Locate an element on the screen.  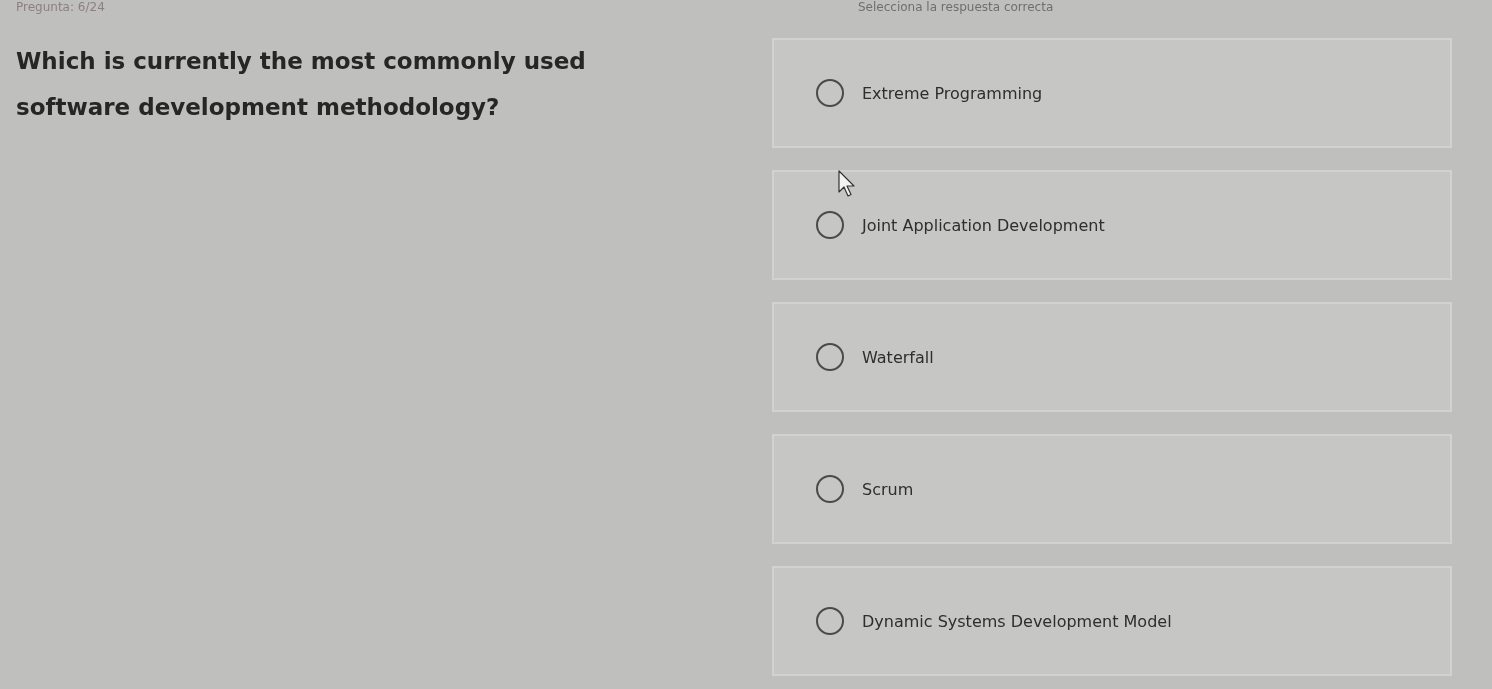
cursor-icon is located at coordinates (847, 184).